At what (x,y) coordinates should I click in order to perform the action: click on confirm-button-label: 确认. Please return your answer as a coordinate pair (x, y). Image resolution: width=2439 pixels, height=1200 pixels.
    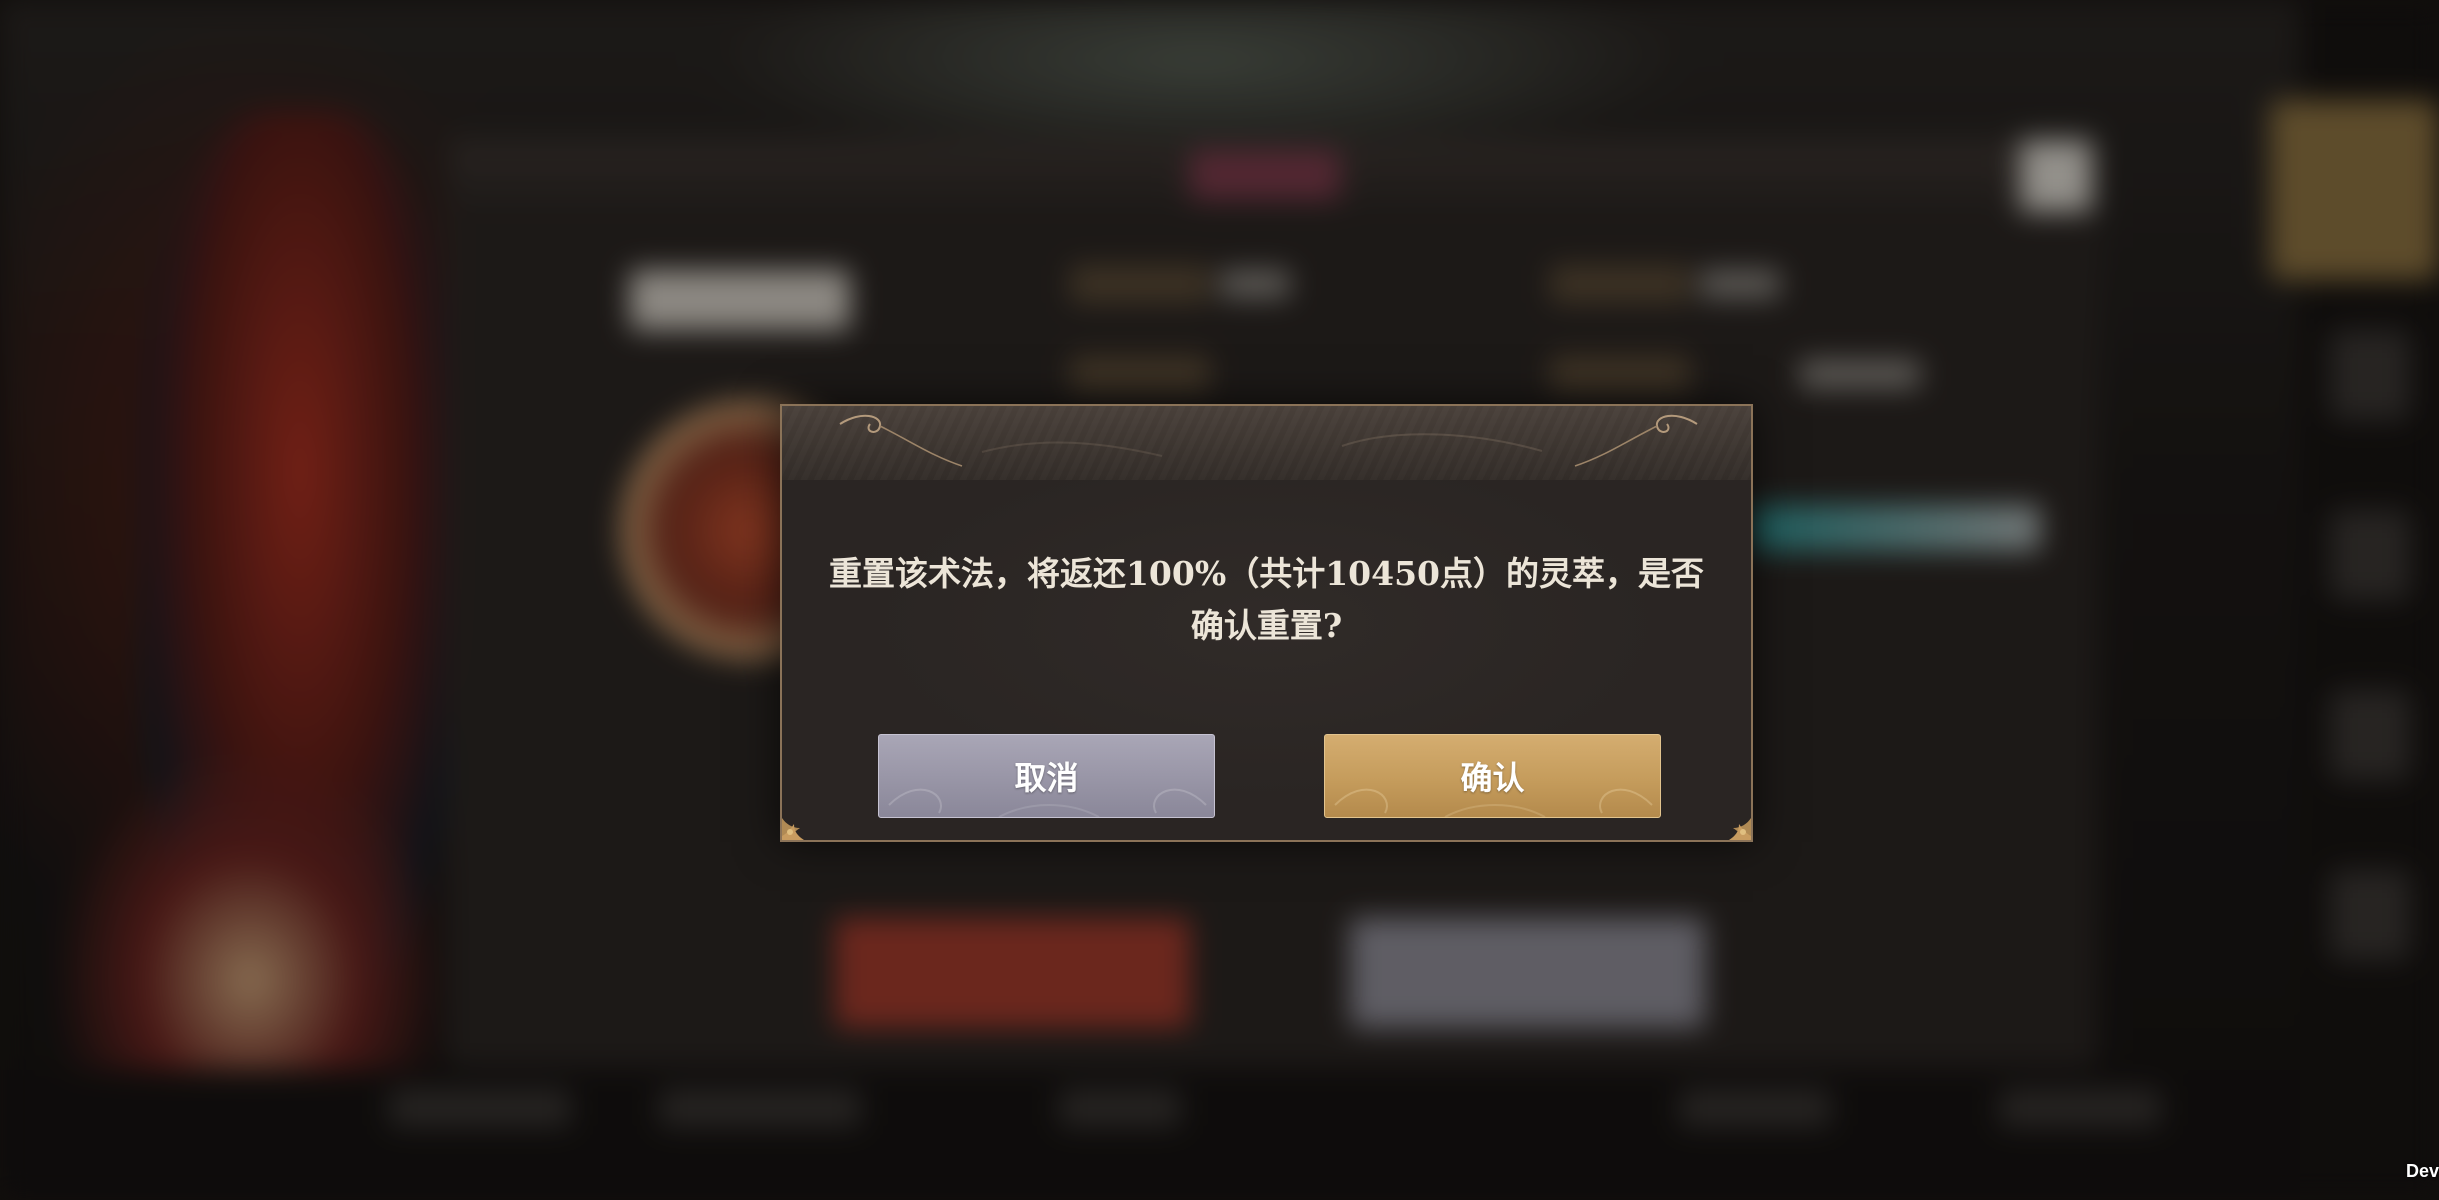
    Looking at the image, I should click on (1492, 778).